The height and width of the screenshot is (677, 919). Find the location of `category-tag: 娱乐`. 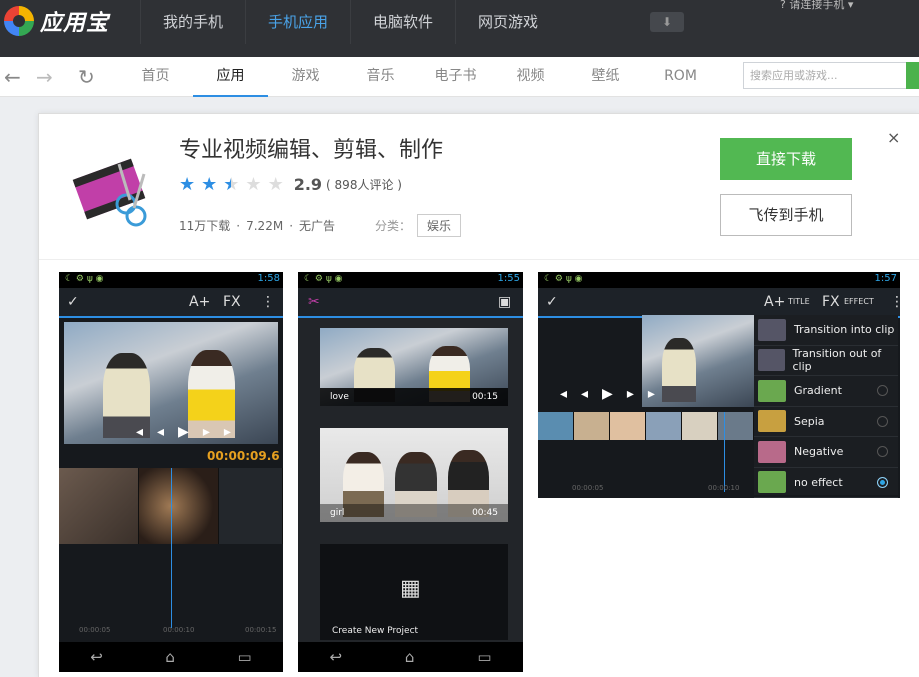

category-tag: 娱乐 is located at coordinates (439, 225).